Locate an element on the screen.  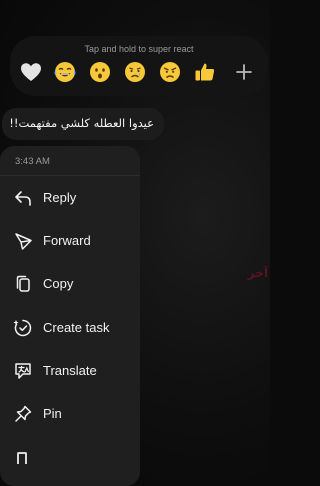
astonished-face-icon is located at coordinates (100, 72).